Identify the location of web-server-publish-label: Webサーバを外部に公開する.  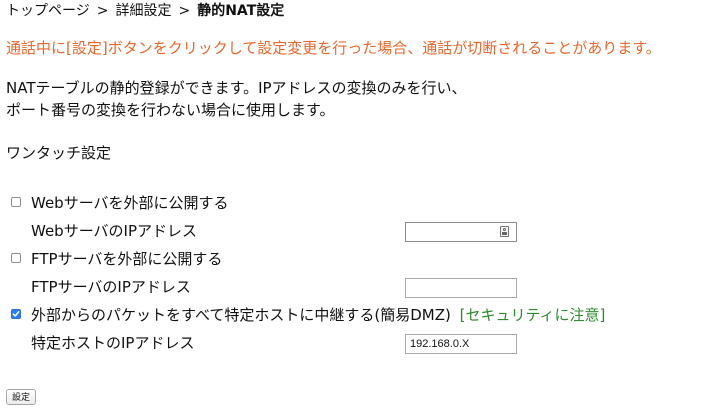
(130, 203).